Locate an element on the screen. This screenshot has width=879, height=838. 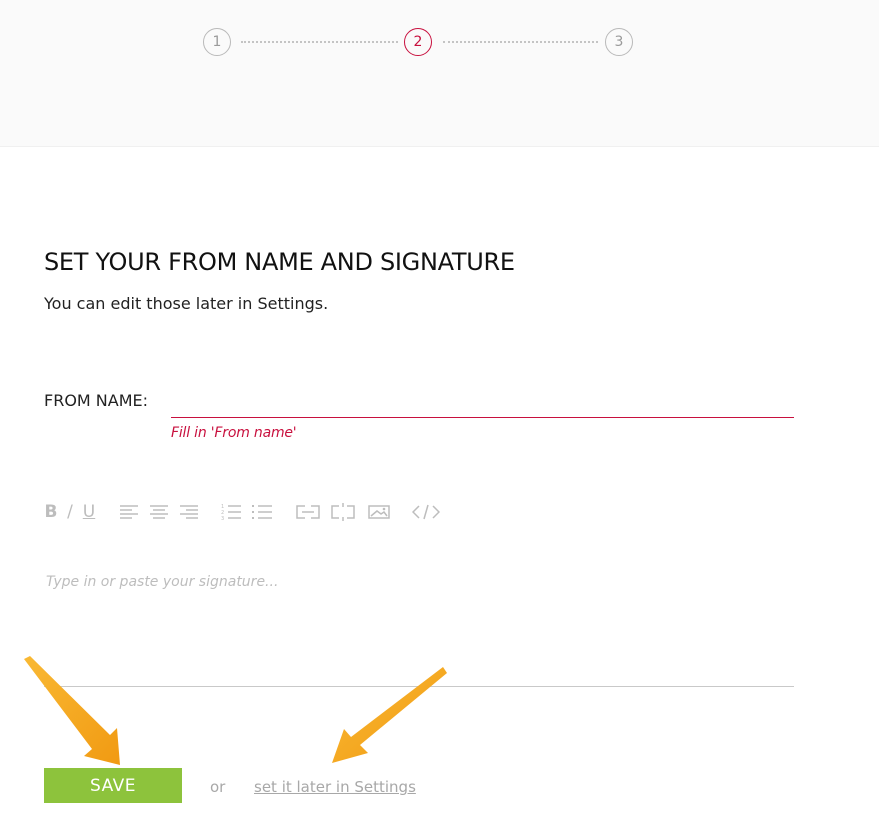
save-button: SAVE is located at coordinates (113, 785).